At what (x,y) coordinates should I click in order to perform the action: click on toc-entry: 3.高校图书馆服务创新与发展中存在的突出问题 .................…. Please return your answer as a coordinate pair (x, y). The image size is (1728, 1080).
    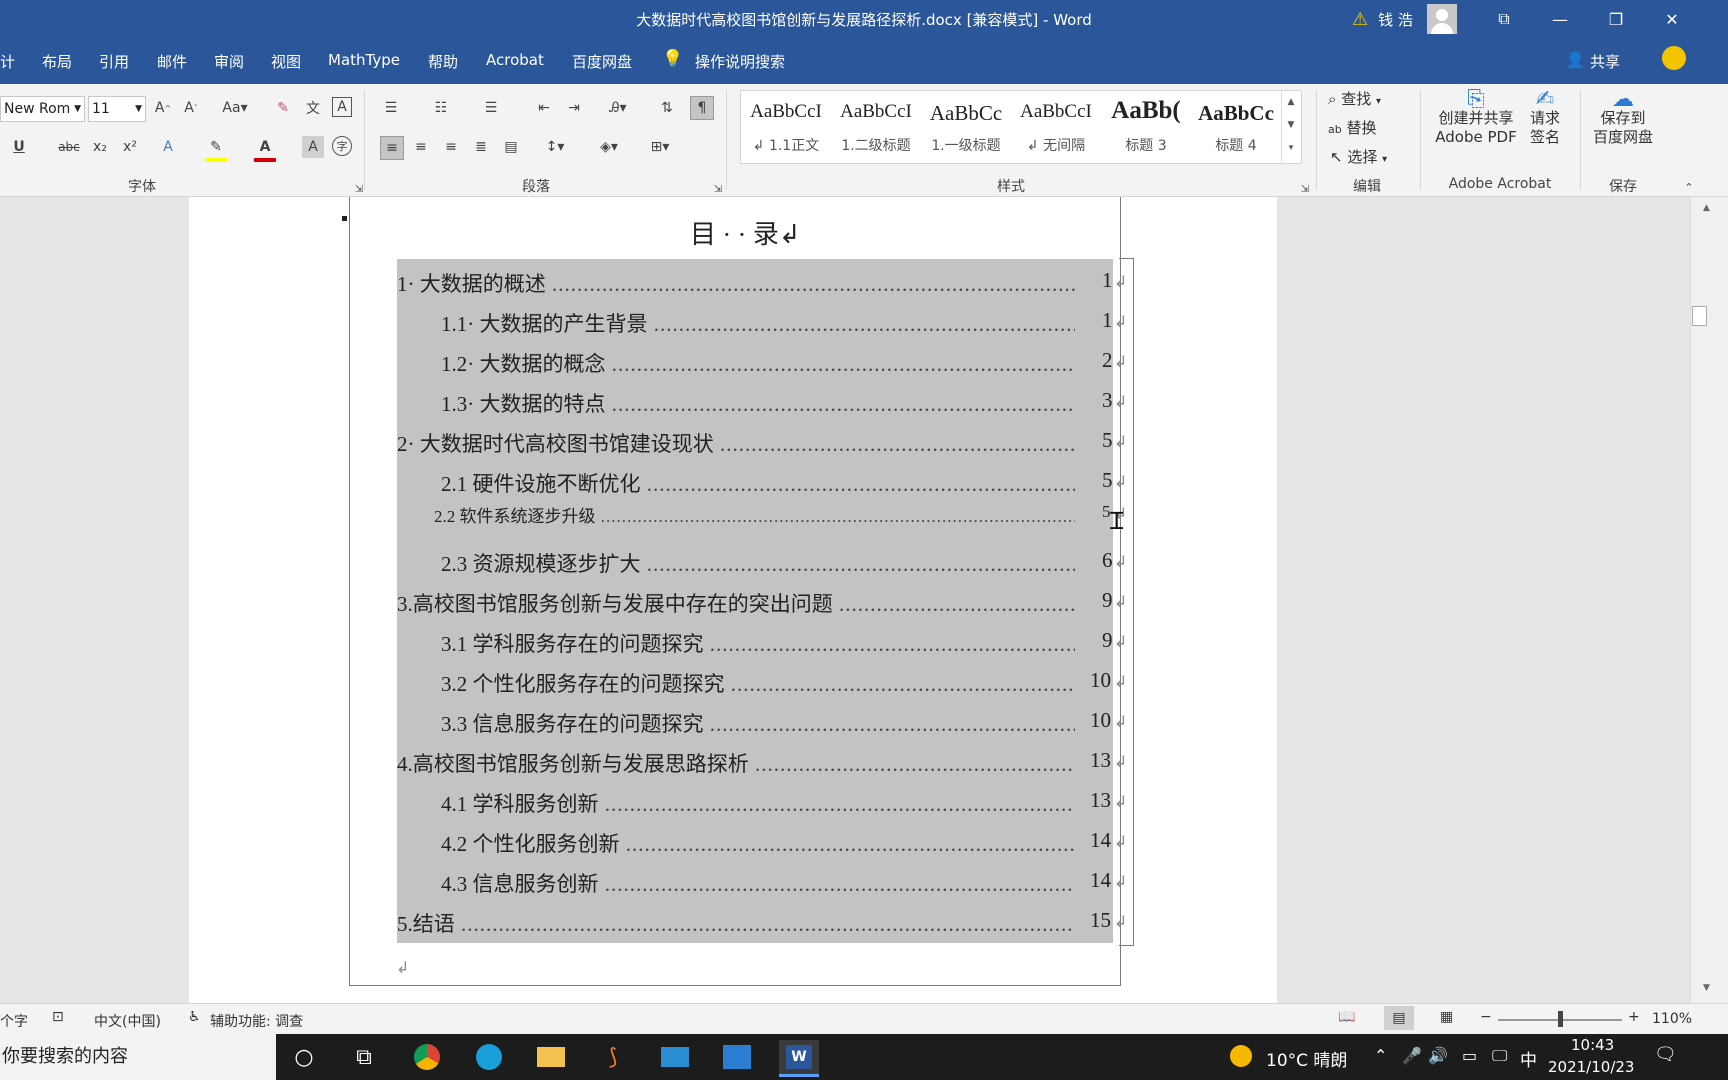
    Looking at the image, I should click on (736, 603).